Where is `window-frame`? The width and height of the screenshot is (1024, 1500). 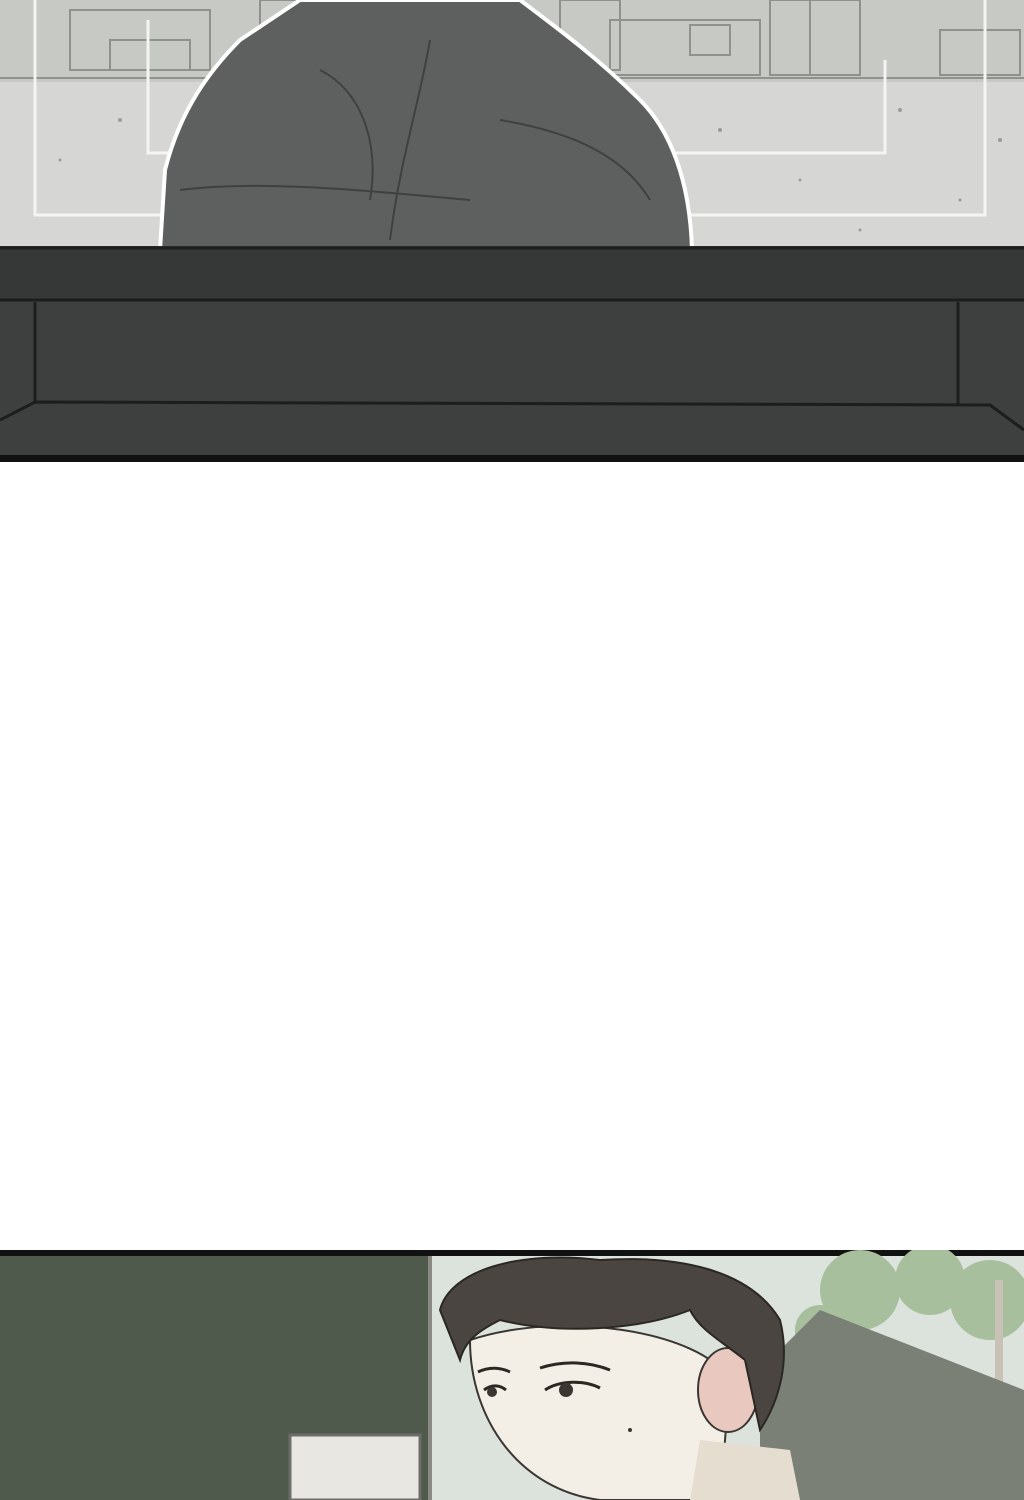 window-frame is located at coordinates (430, 1378).